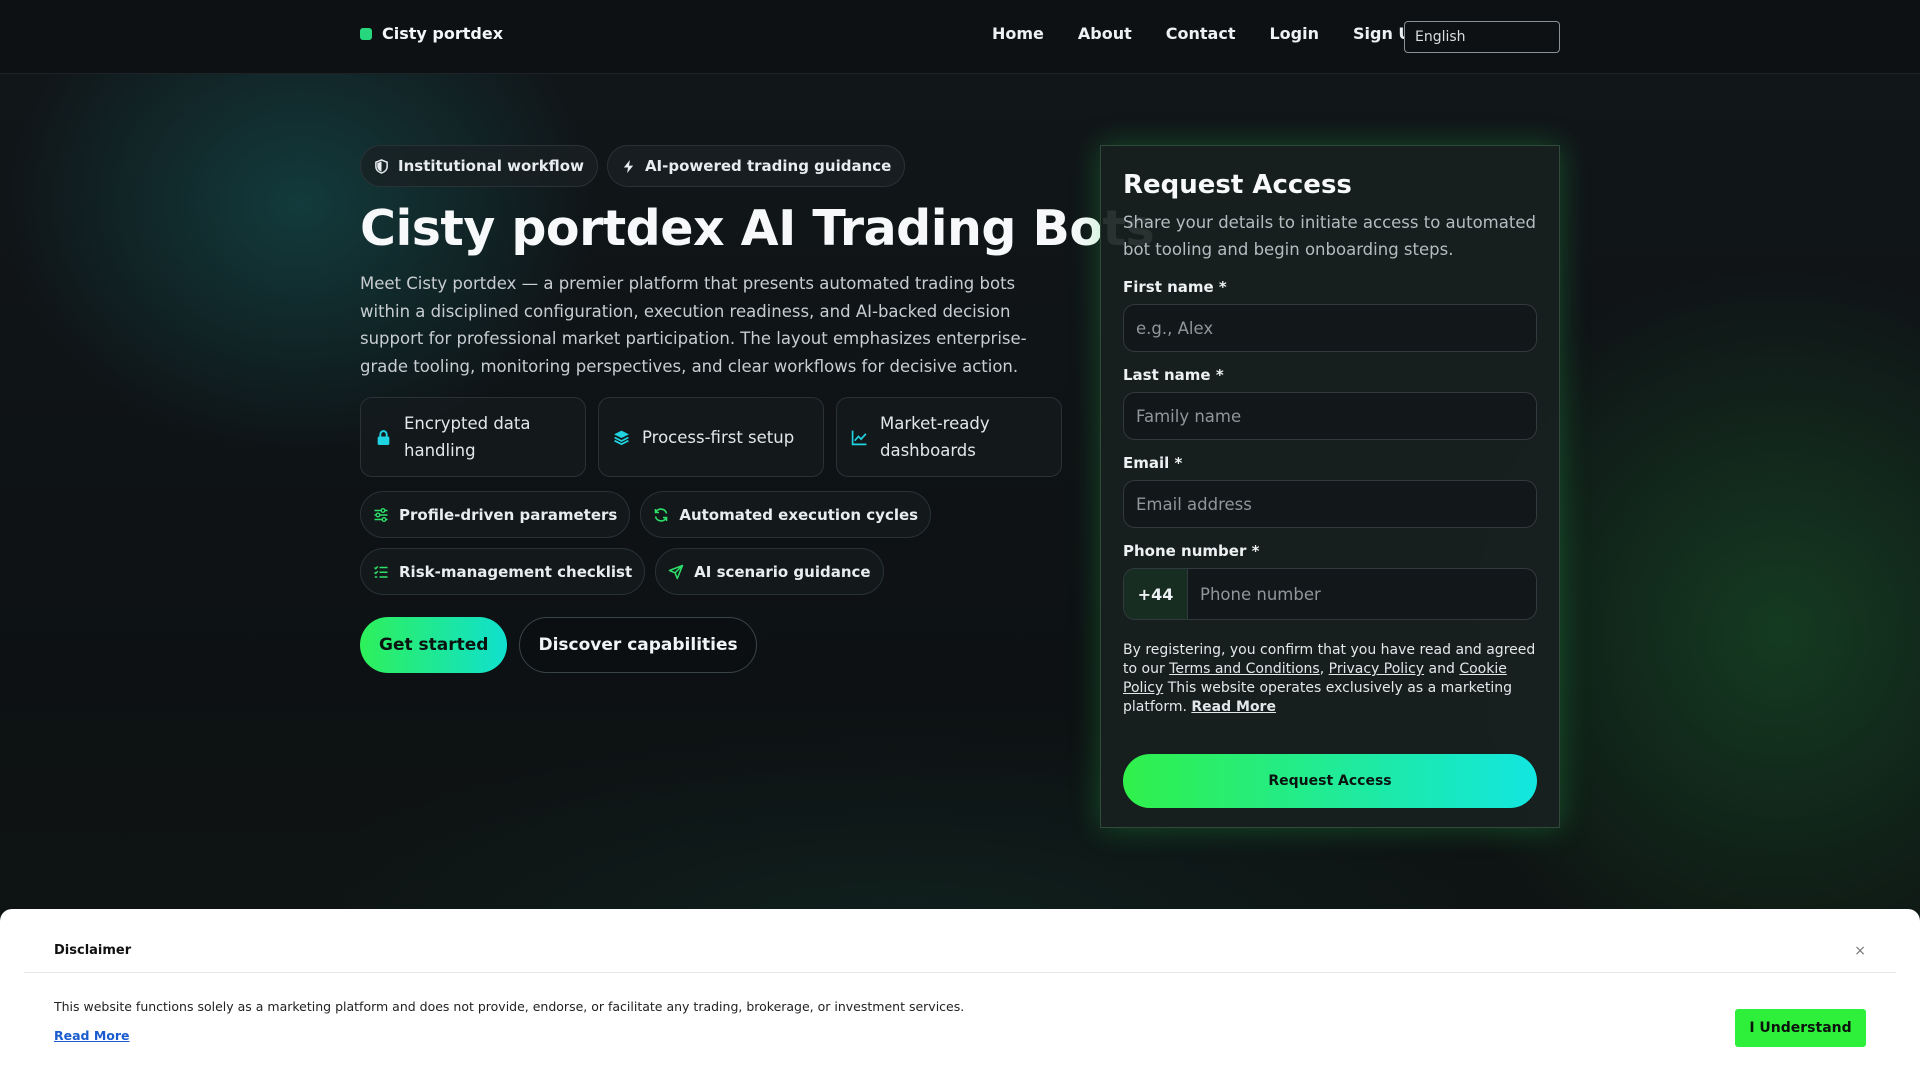  I want to click on tag-label: AI scenario guidance, so click(782, 571).